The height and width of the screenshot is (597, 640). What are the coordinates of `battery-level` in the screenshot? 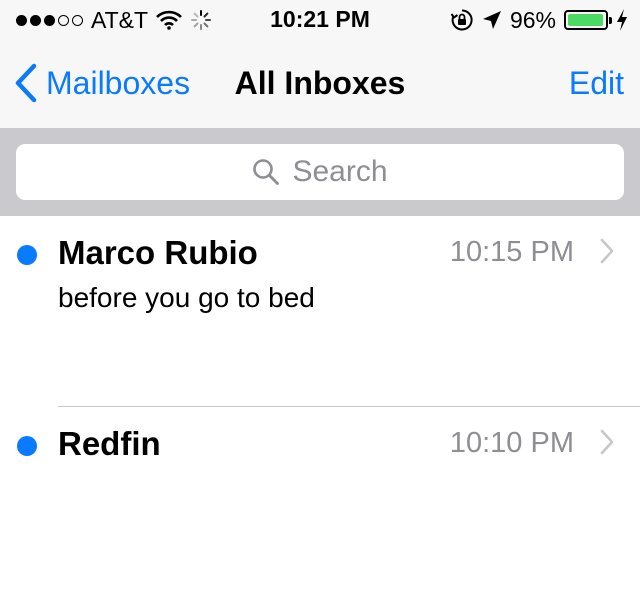 It's located at (585, 20).